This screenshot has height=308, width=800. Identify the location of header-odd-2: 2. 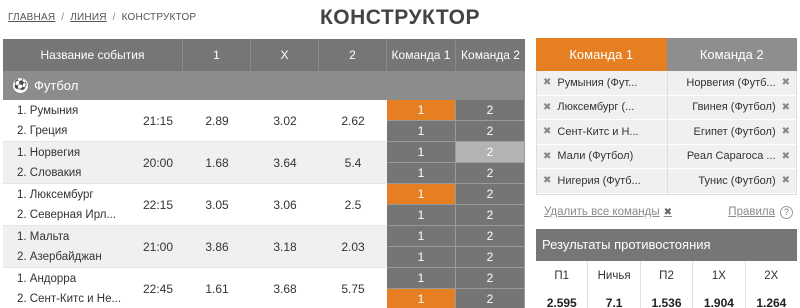
(353, 55).